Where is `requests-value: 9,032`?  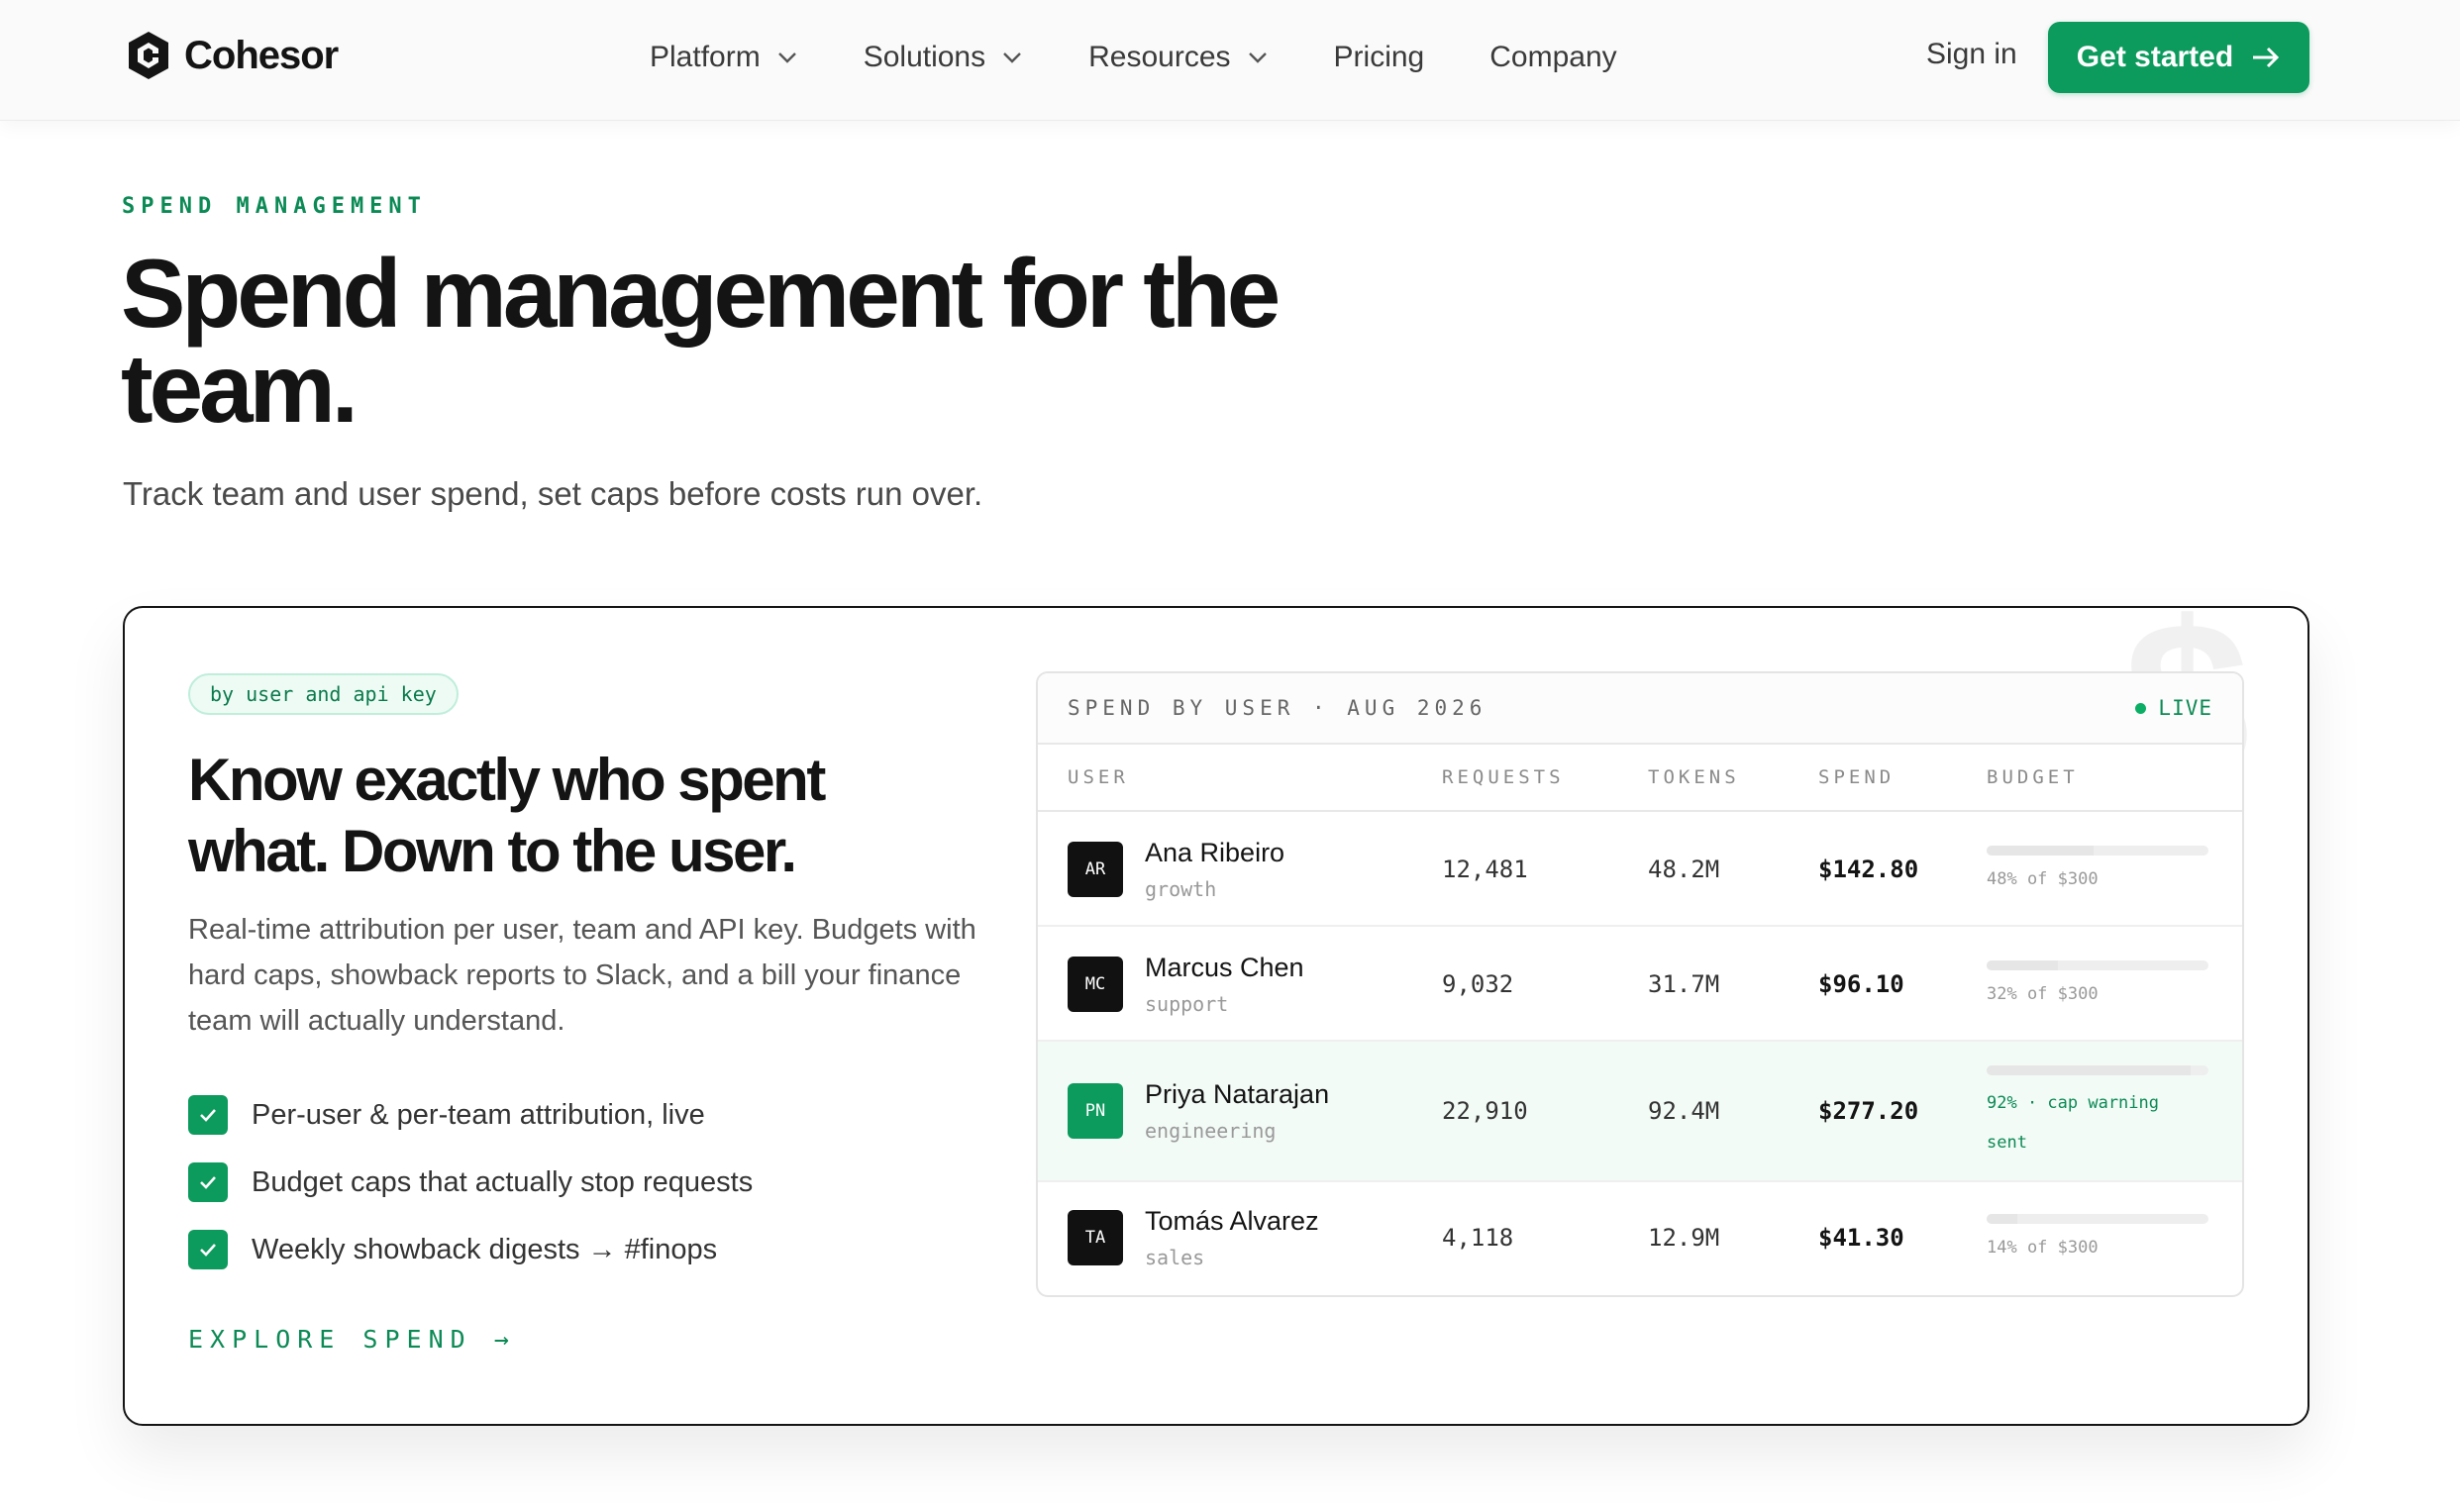 requests-value: 9,032 is located at coordinates (1478, 984).